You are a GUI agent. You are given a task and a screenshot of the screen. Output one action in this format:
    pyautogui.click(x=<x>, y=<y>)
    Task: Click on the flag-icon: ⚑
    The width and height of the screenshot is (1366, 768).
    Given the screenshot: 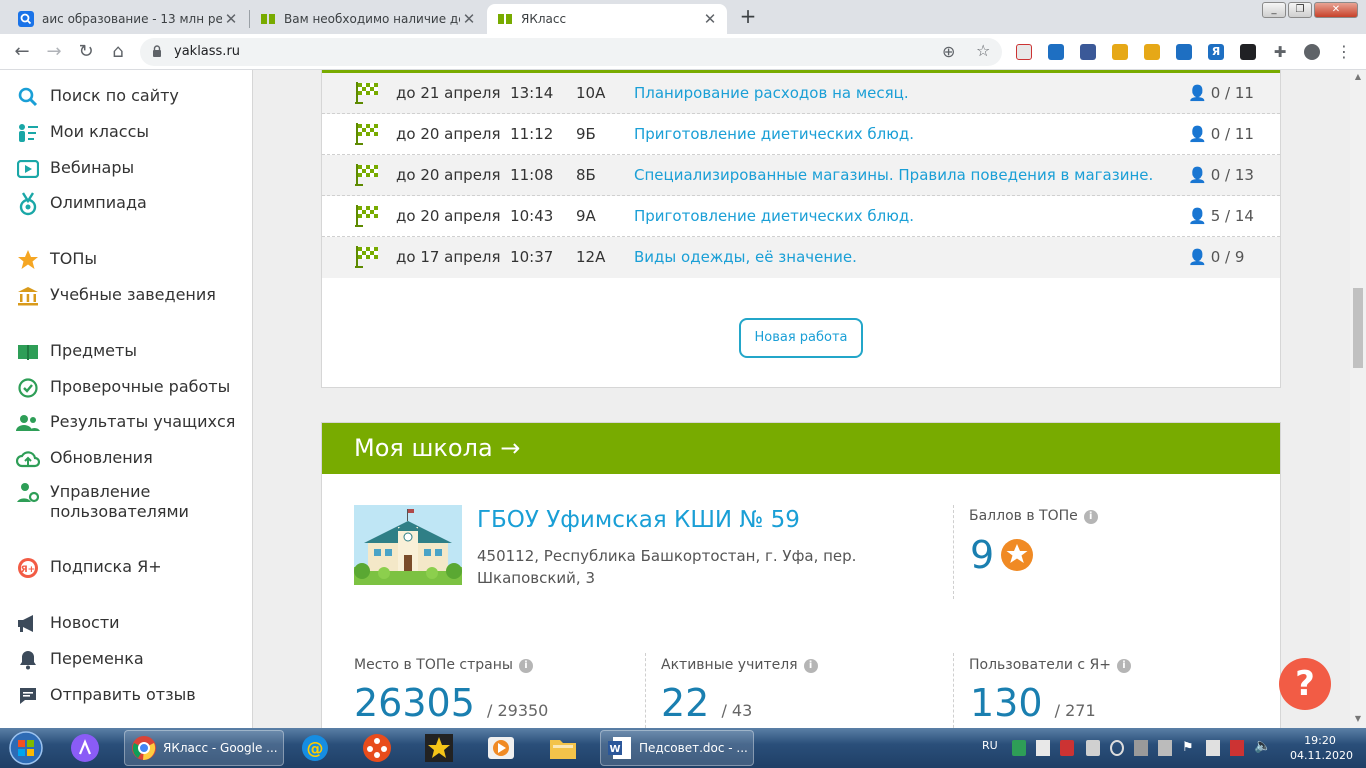 What is the action you would take?
    pyautogui.click(x=1189, y=748)
    